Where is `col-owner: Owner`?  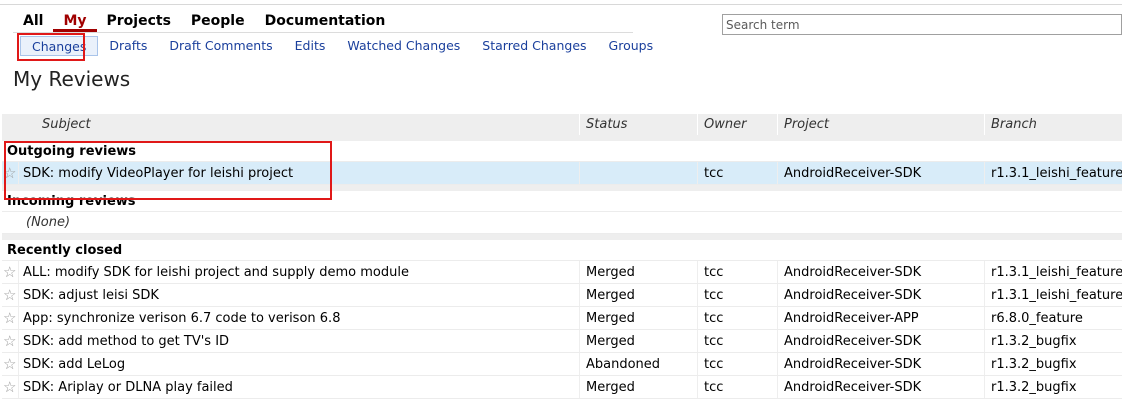
col-owner: Owner is located at coordinates (737, 124).